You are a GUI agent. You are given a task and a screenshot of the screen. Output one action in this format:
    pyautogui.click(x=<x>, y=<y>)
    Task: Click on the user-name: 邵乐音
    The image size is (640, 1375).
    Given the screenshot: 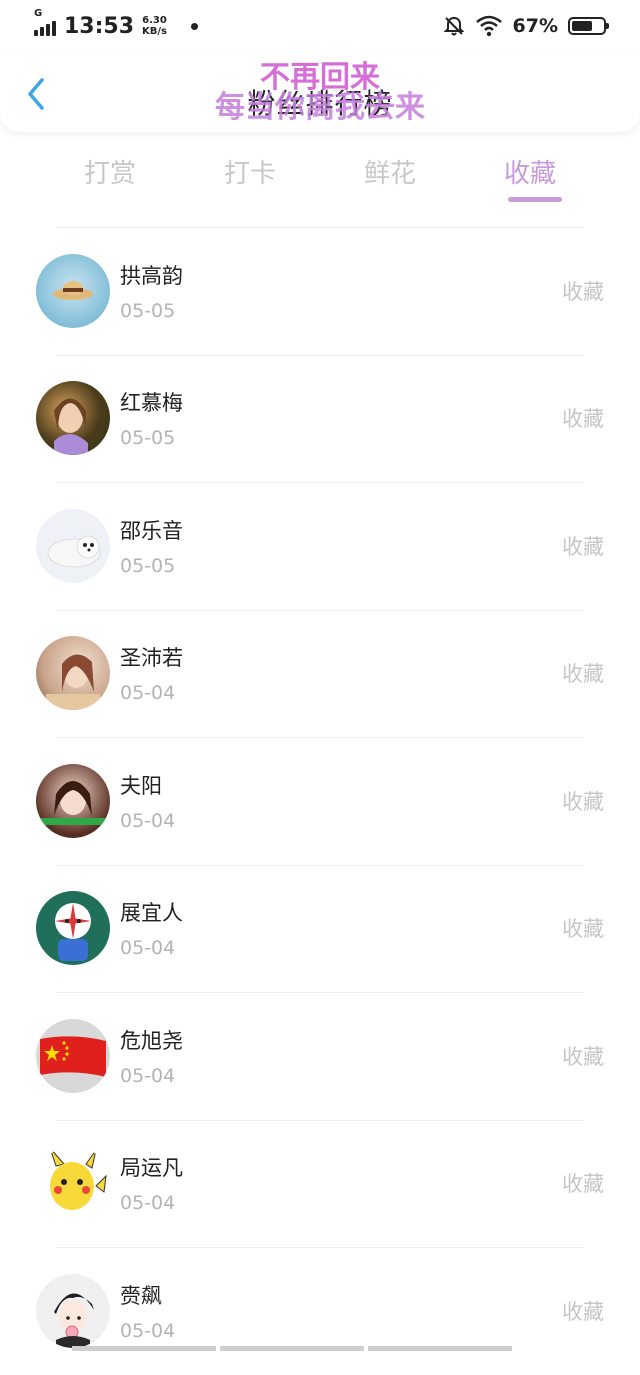 What is the action you would take?
    pyautogui.click(x=151, y=530)
    